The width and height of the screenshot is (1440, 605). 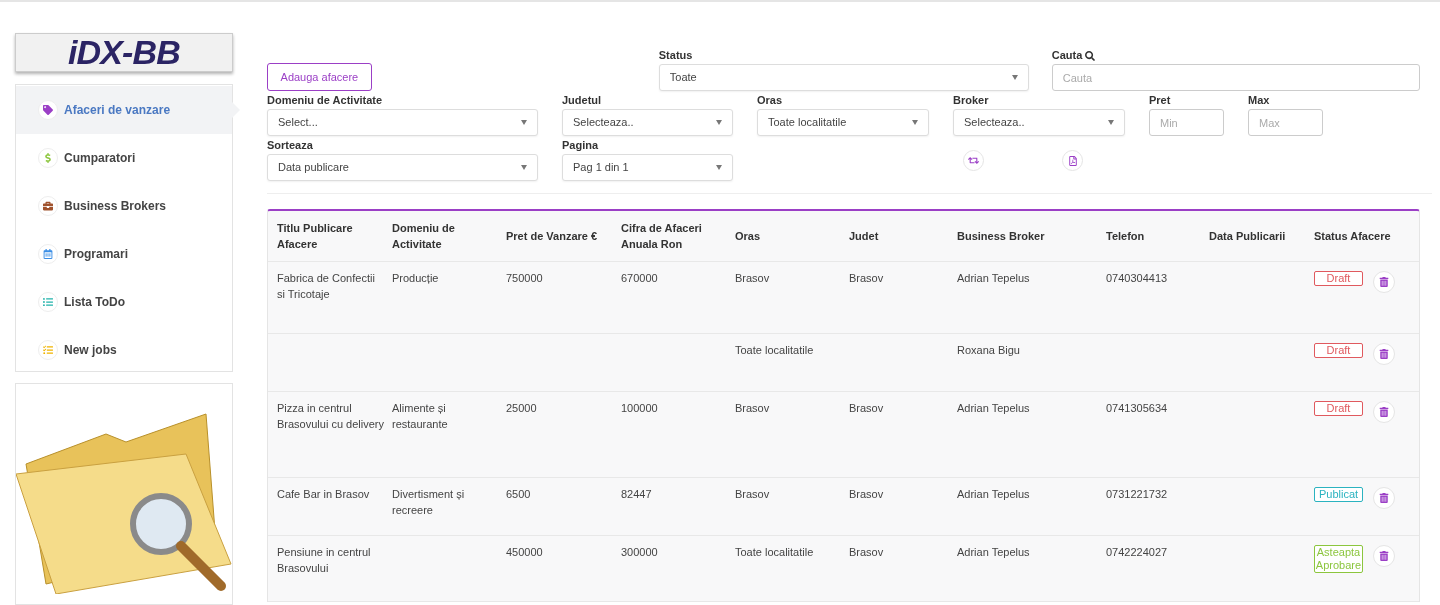 I want to click on field-label: Domeniu de Activitate, so click(x=325, y=100).